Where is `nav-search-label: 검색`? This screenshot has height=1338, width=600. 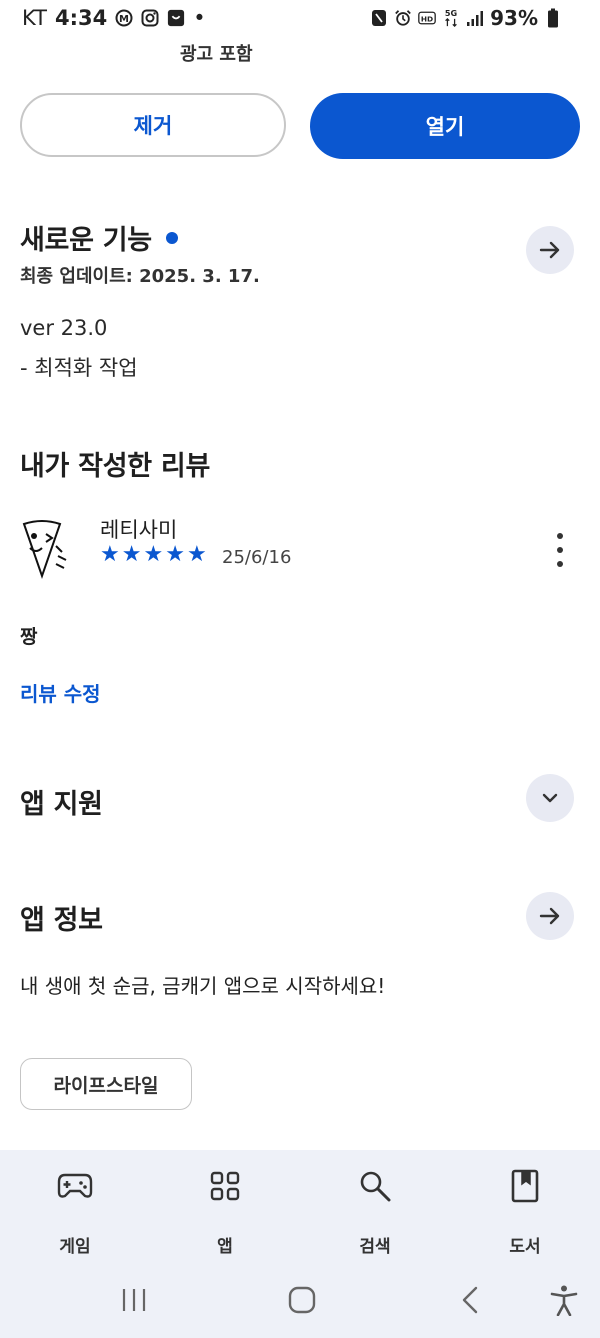
nav-search-label: 검색 is located at coordinates (375, 1247).